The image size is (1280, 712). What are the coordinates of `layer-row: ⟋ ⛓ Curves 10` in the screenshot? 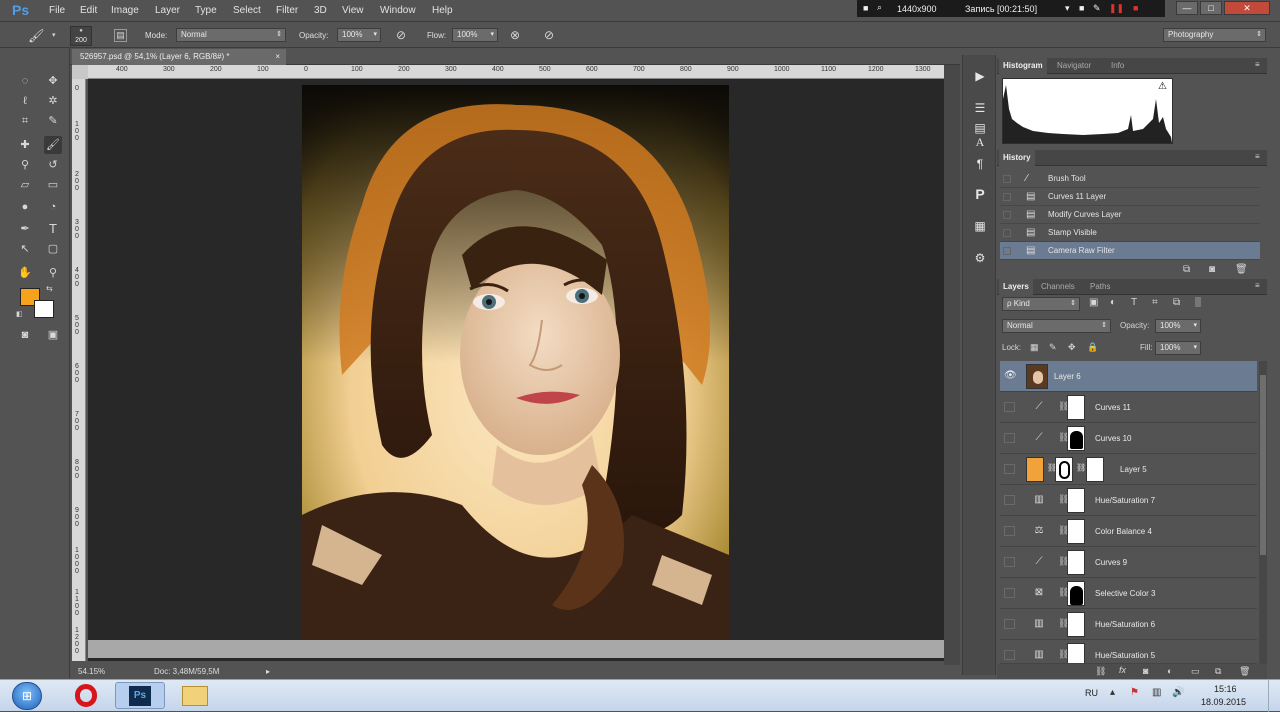 It's located at (1128, 438).